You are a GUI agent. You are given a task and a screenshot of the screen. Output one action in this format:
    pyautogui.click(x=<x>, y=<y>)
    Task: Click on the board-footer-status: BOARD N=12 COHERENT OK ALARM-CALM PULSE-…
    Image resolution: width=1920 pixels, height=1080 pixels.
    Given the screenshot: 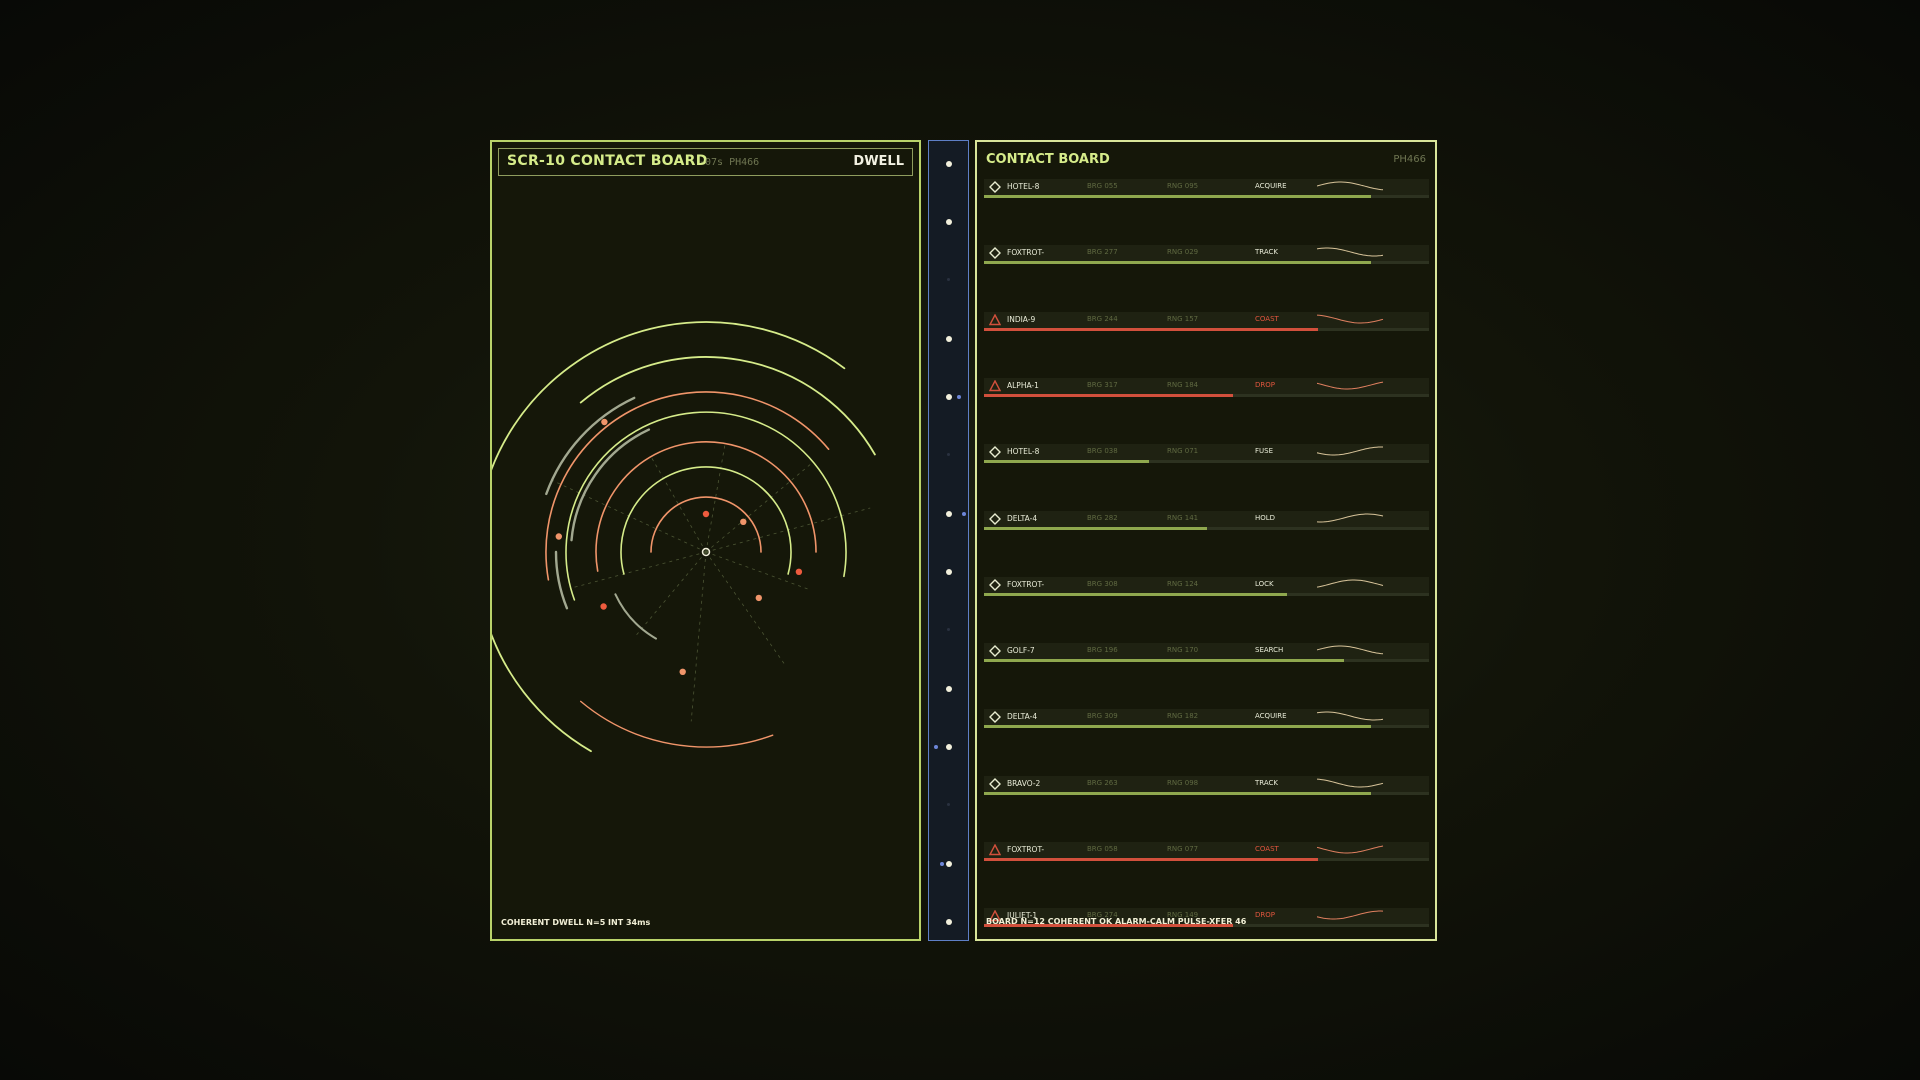 What is the action you would take?
    pyautogui.click(x=1116, y=921)
    